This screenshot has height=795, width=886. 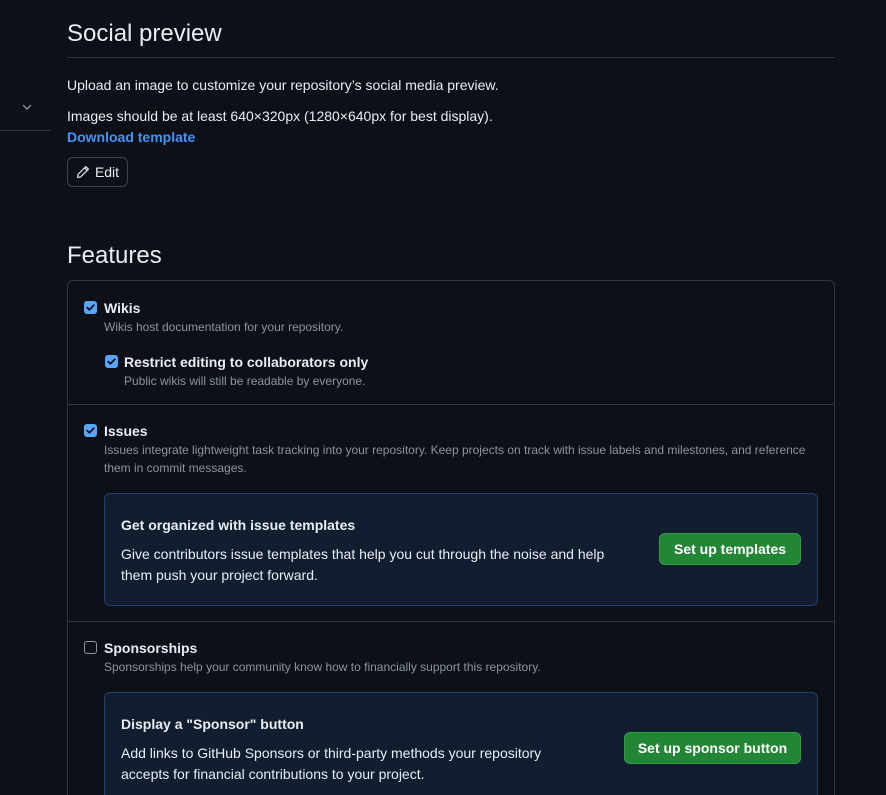 I want to click on issue-templates-promo-title: Get organized with issue templates, so click(x=238, y=525).